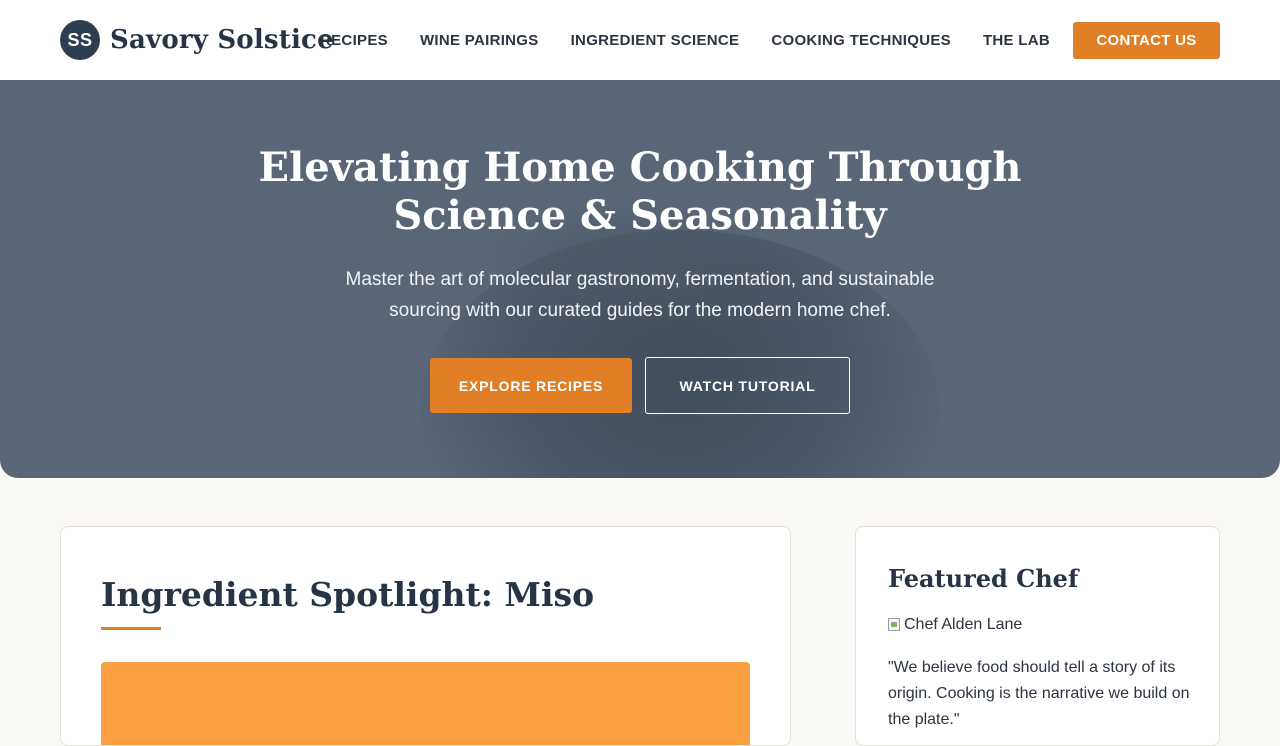  I want to click on nav-ingredient-science: INGREDIENT SCIENCE, so click(655, 40).